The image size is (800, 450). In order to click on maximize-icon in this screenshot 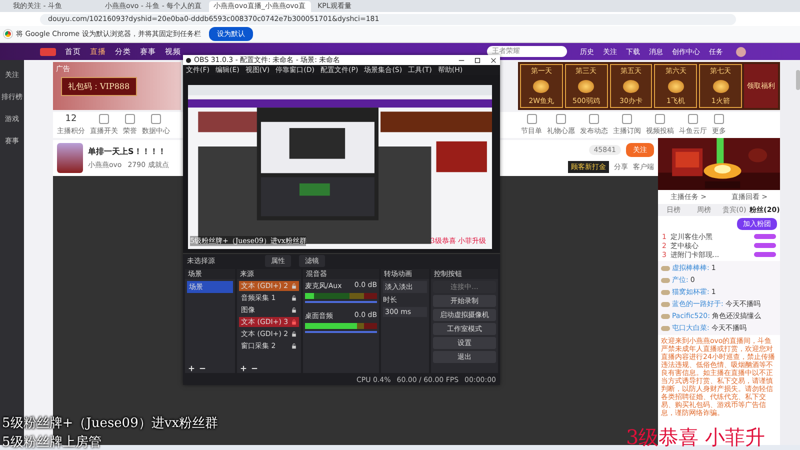, I will do `click(477, 60)`.